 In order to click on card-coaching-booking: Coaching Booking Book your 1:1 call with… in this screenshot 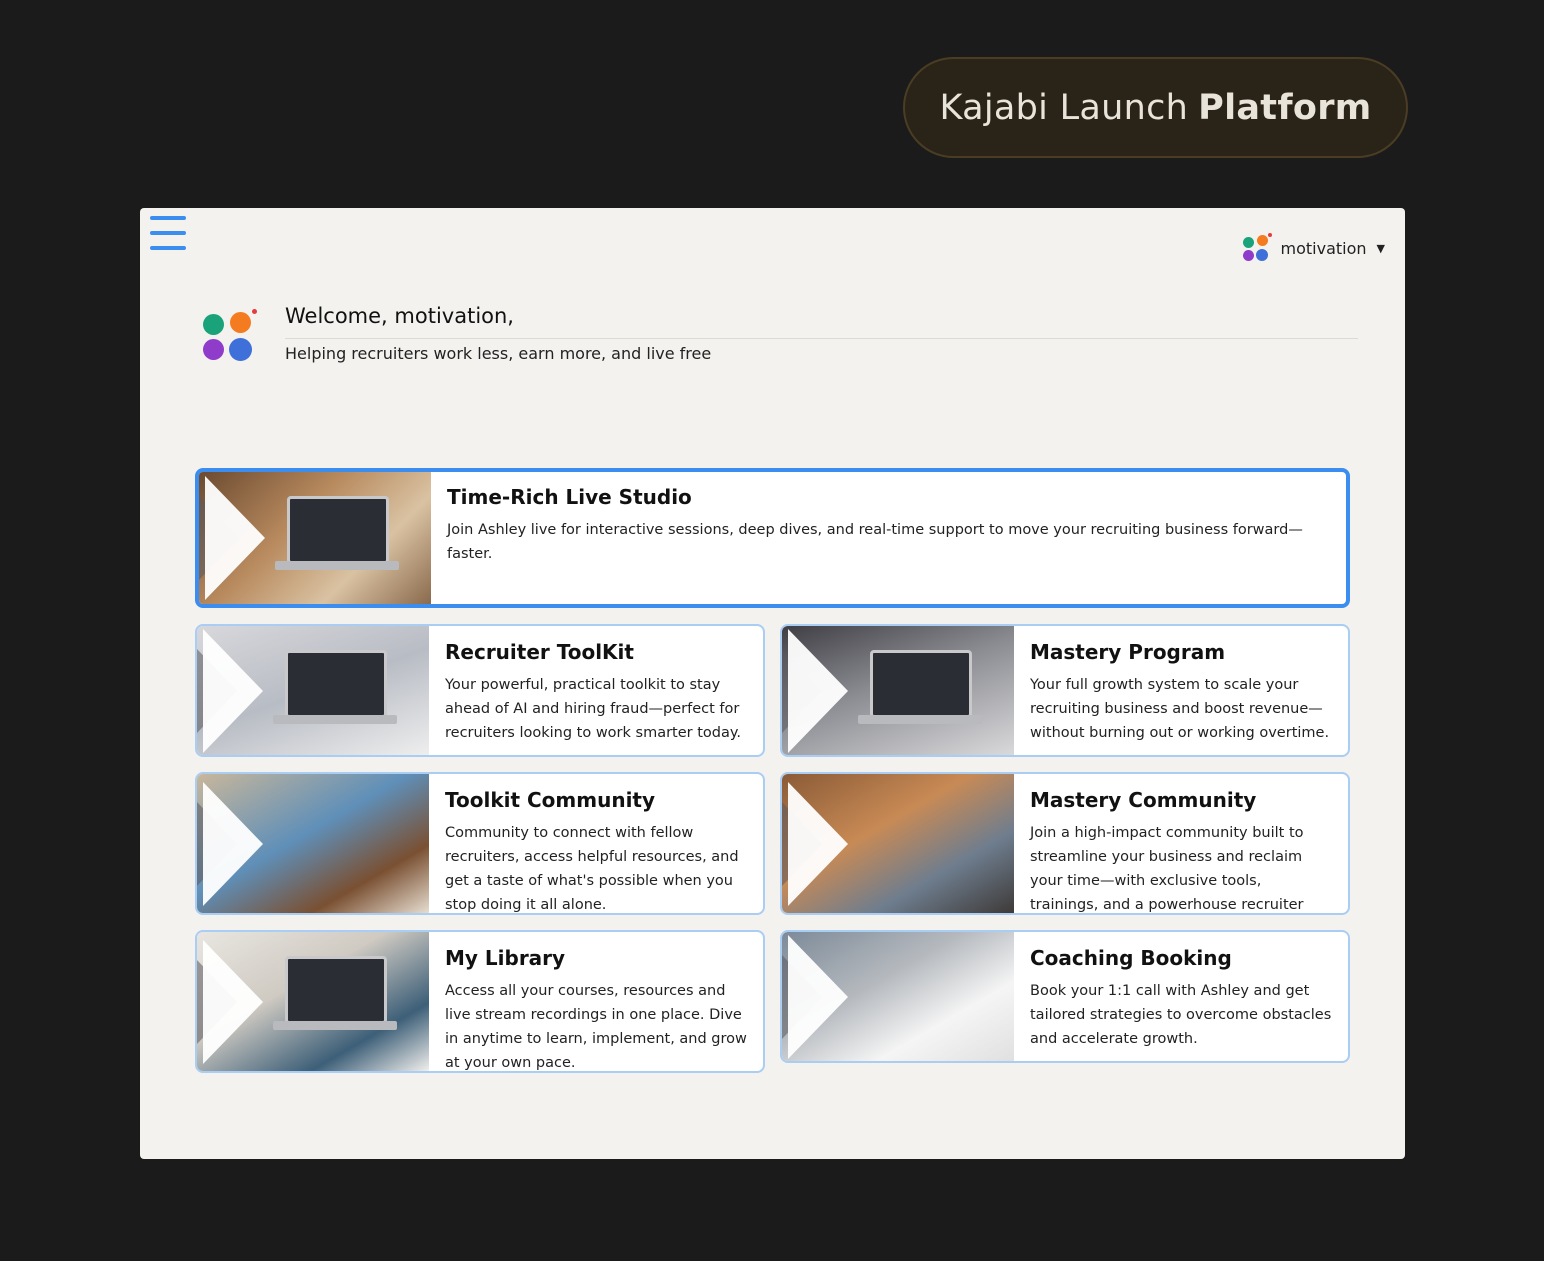, I will do `click(1065, 996)`.